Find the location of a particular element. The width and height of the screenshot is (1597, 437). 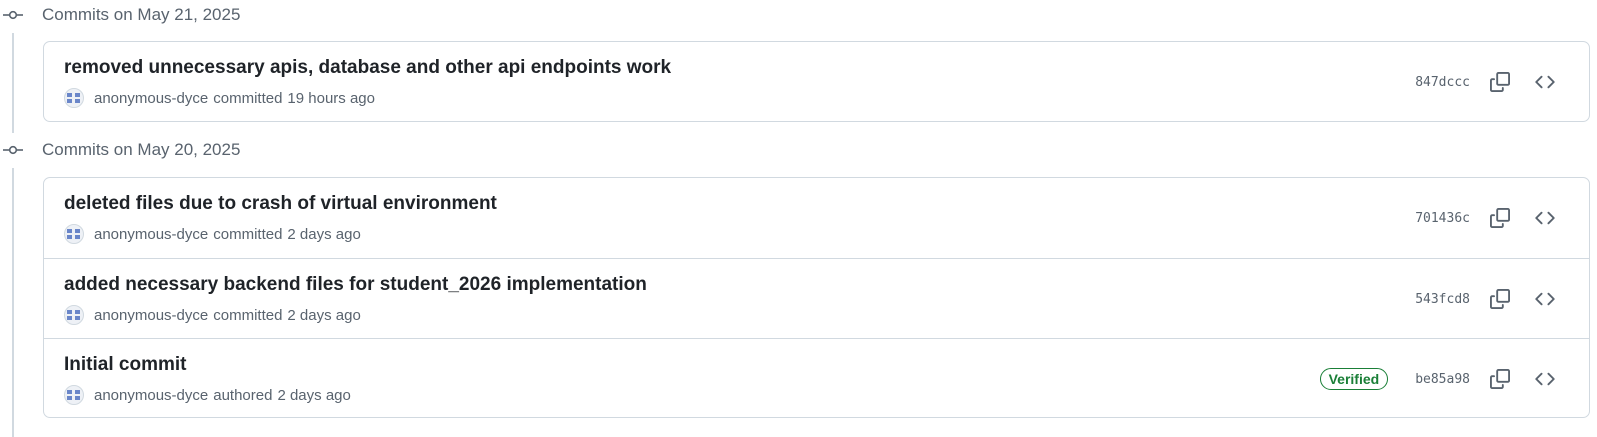

commit-actions: 543fcd8 is located at coordinates (1487, 299).